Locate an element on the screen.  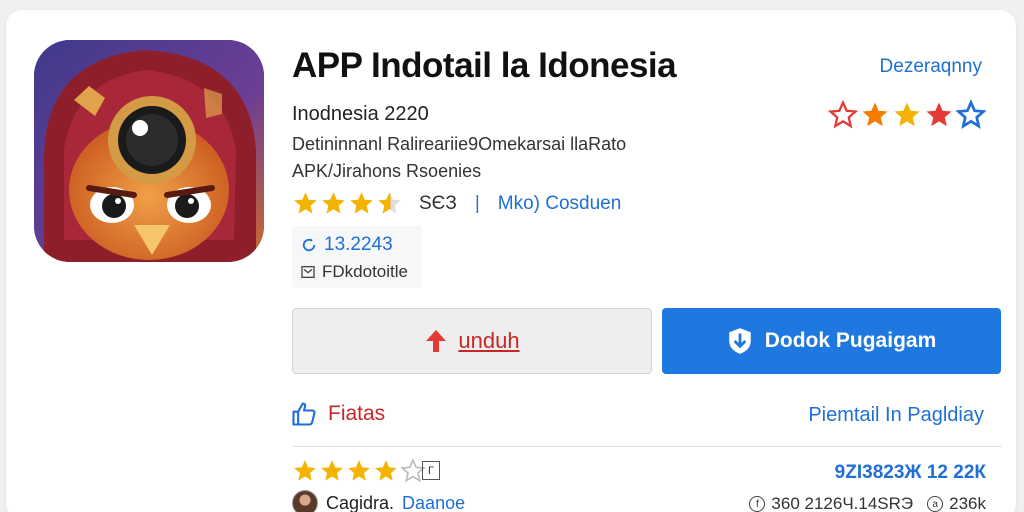
user-circle-icon: a is located at coordinates (935, 504).